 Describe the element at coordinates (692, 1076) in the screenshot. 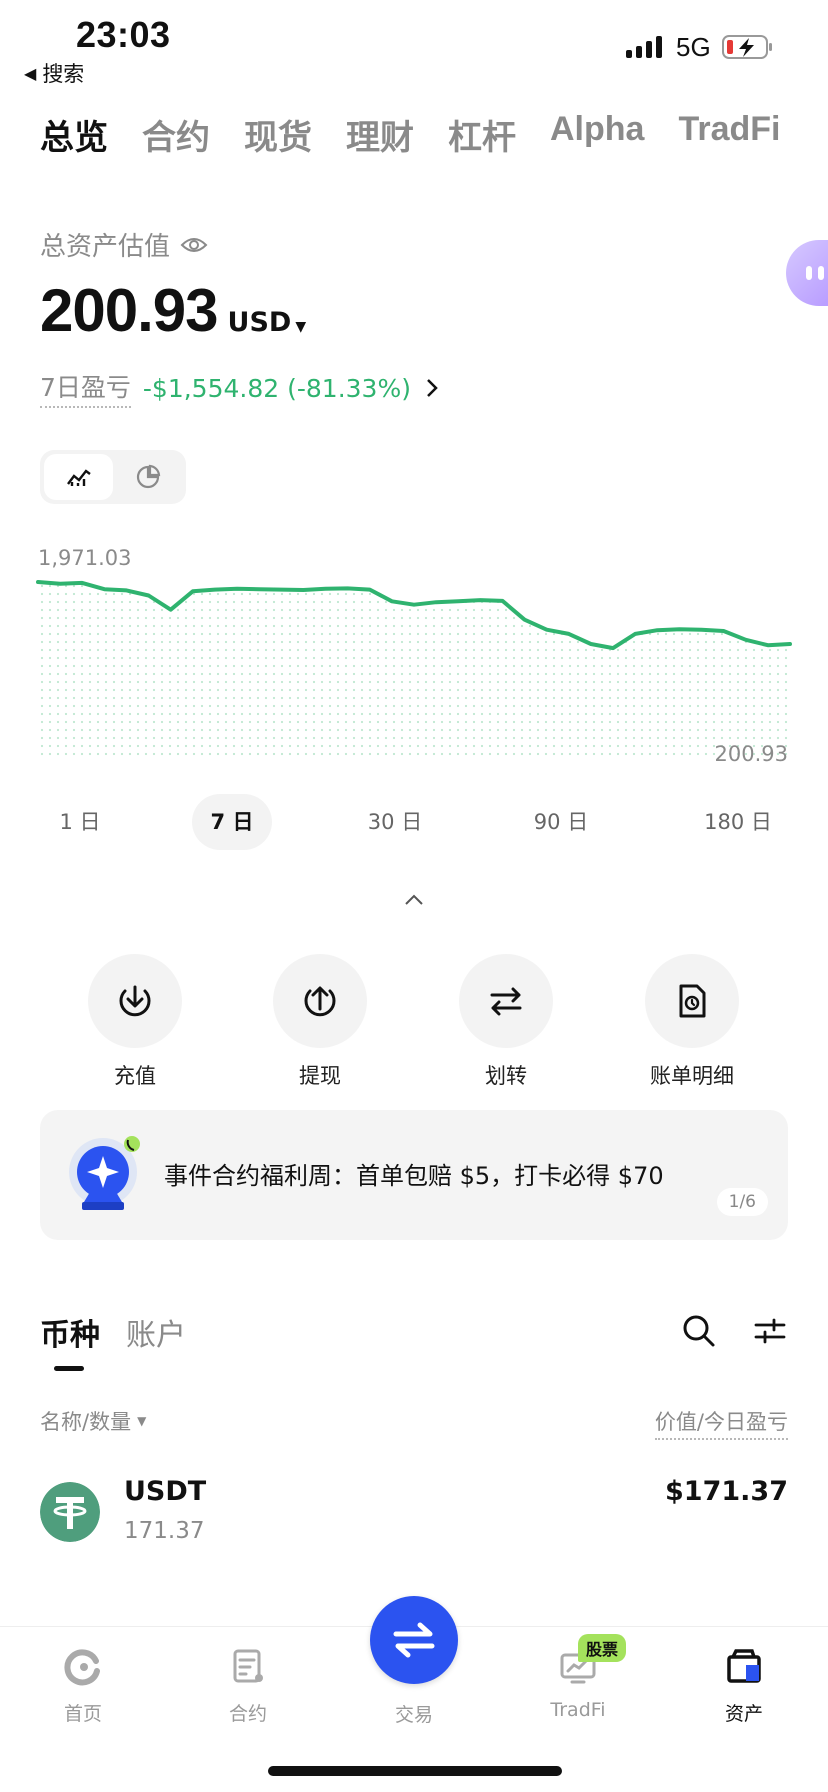

I see `bill-details-label: 账单明细` at that location.